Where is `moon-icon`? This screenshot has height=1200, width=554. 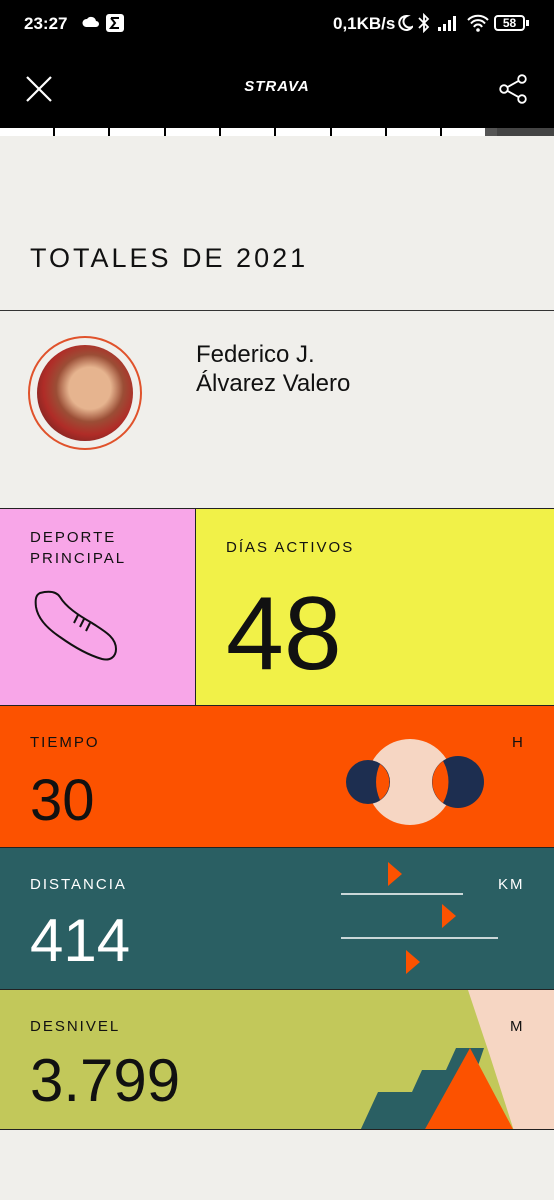
moon-icon is located at coordinates (405, 22).